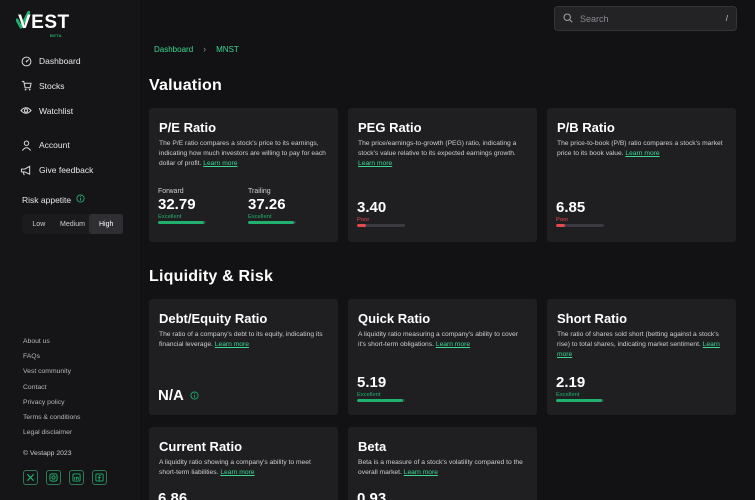  Describe the element at coordinates (726, 18) in the screenshot. I see `search-shortcut: /` at that location.